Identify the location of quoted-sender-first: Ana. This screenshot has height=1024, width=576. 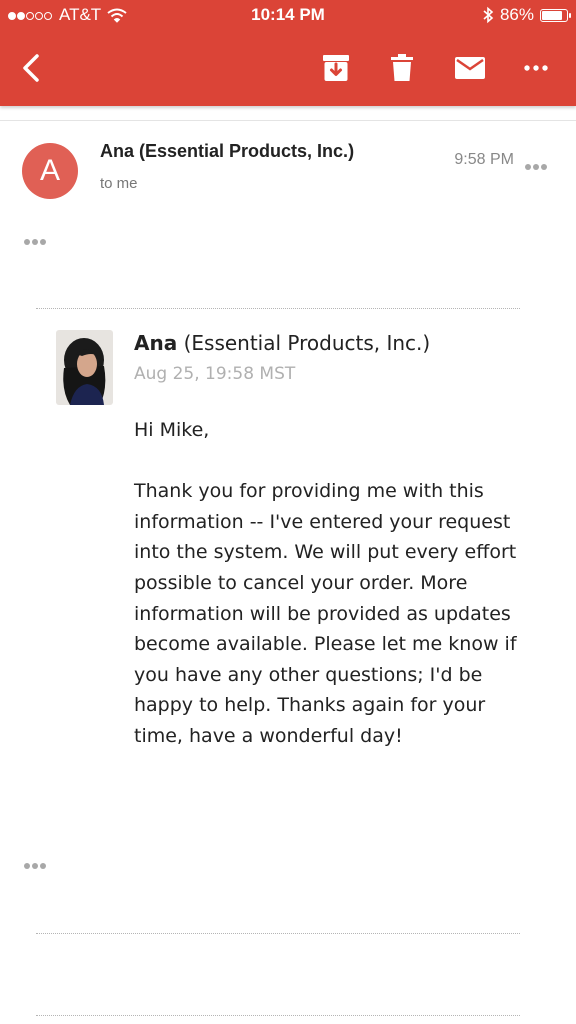
(156, 343).